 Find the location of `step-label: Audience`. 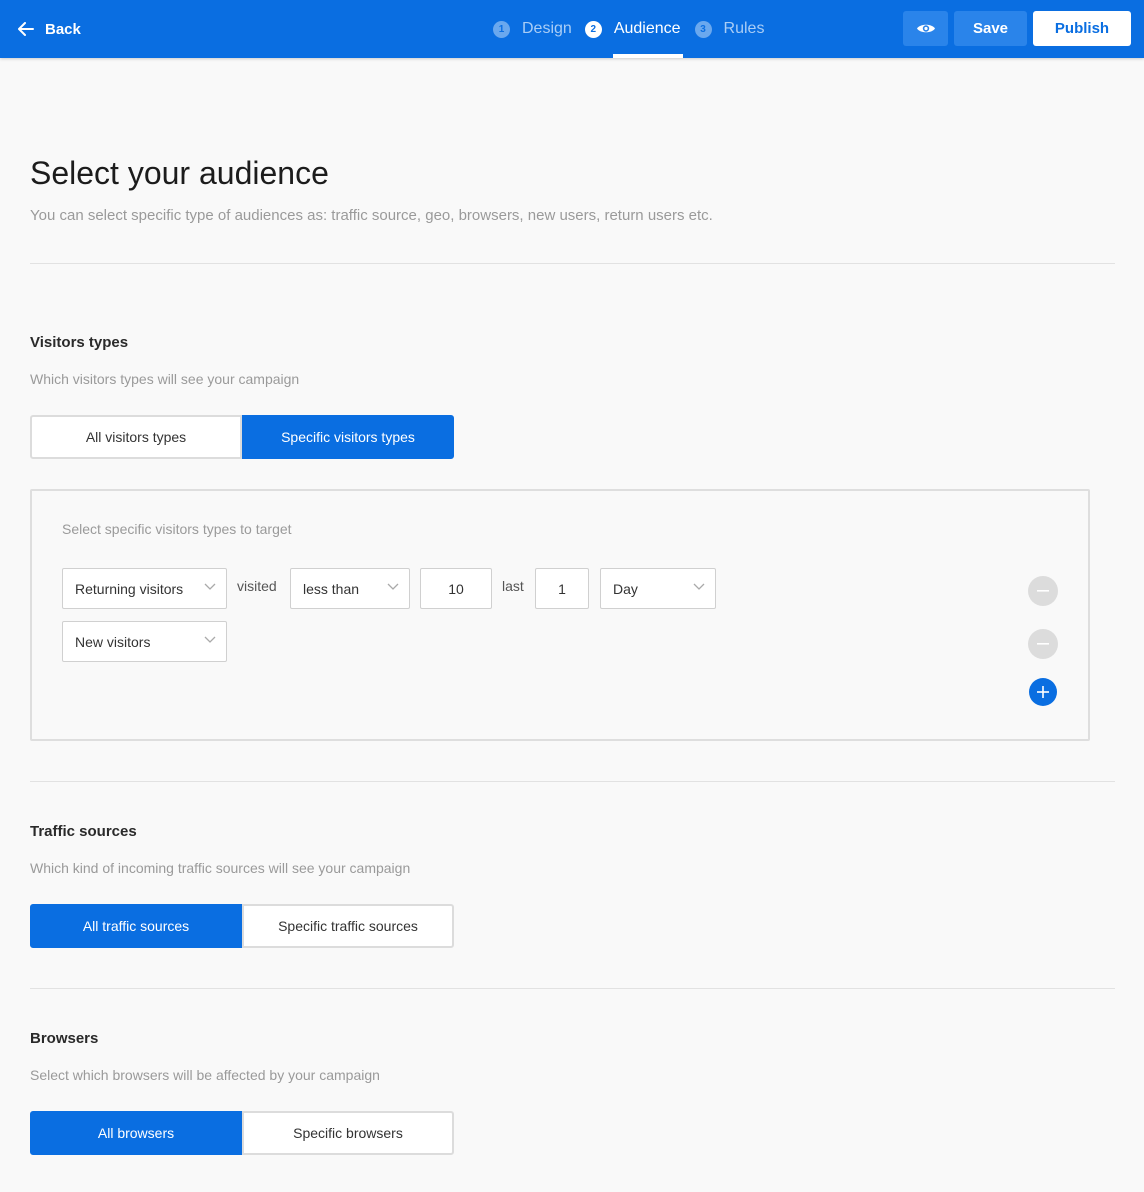

step-label: Audience is located at coordinates (647, 28).